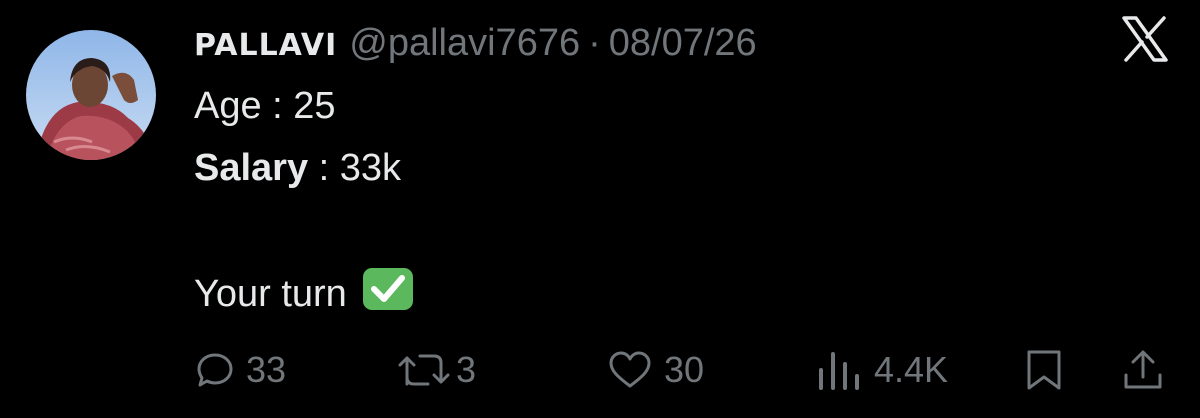 This screenshot has width=1200, height=418. What do you see at coordinates (464, 43) in the screenshot?
I see `author-handle: @pallavi7676` at bounding box center [464, 43].